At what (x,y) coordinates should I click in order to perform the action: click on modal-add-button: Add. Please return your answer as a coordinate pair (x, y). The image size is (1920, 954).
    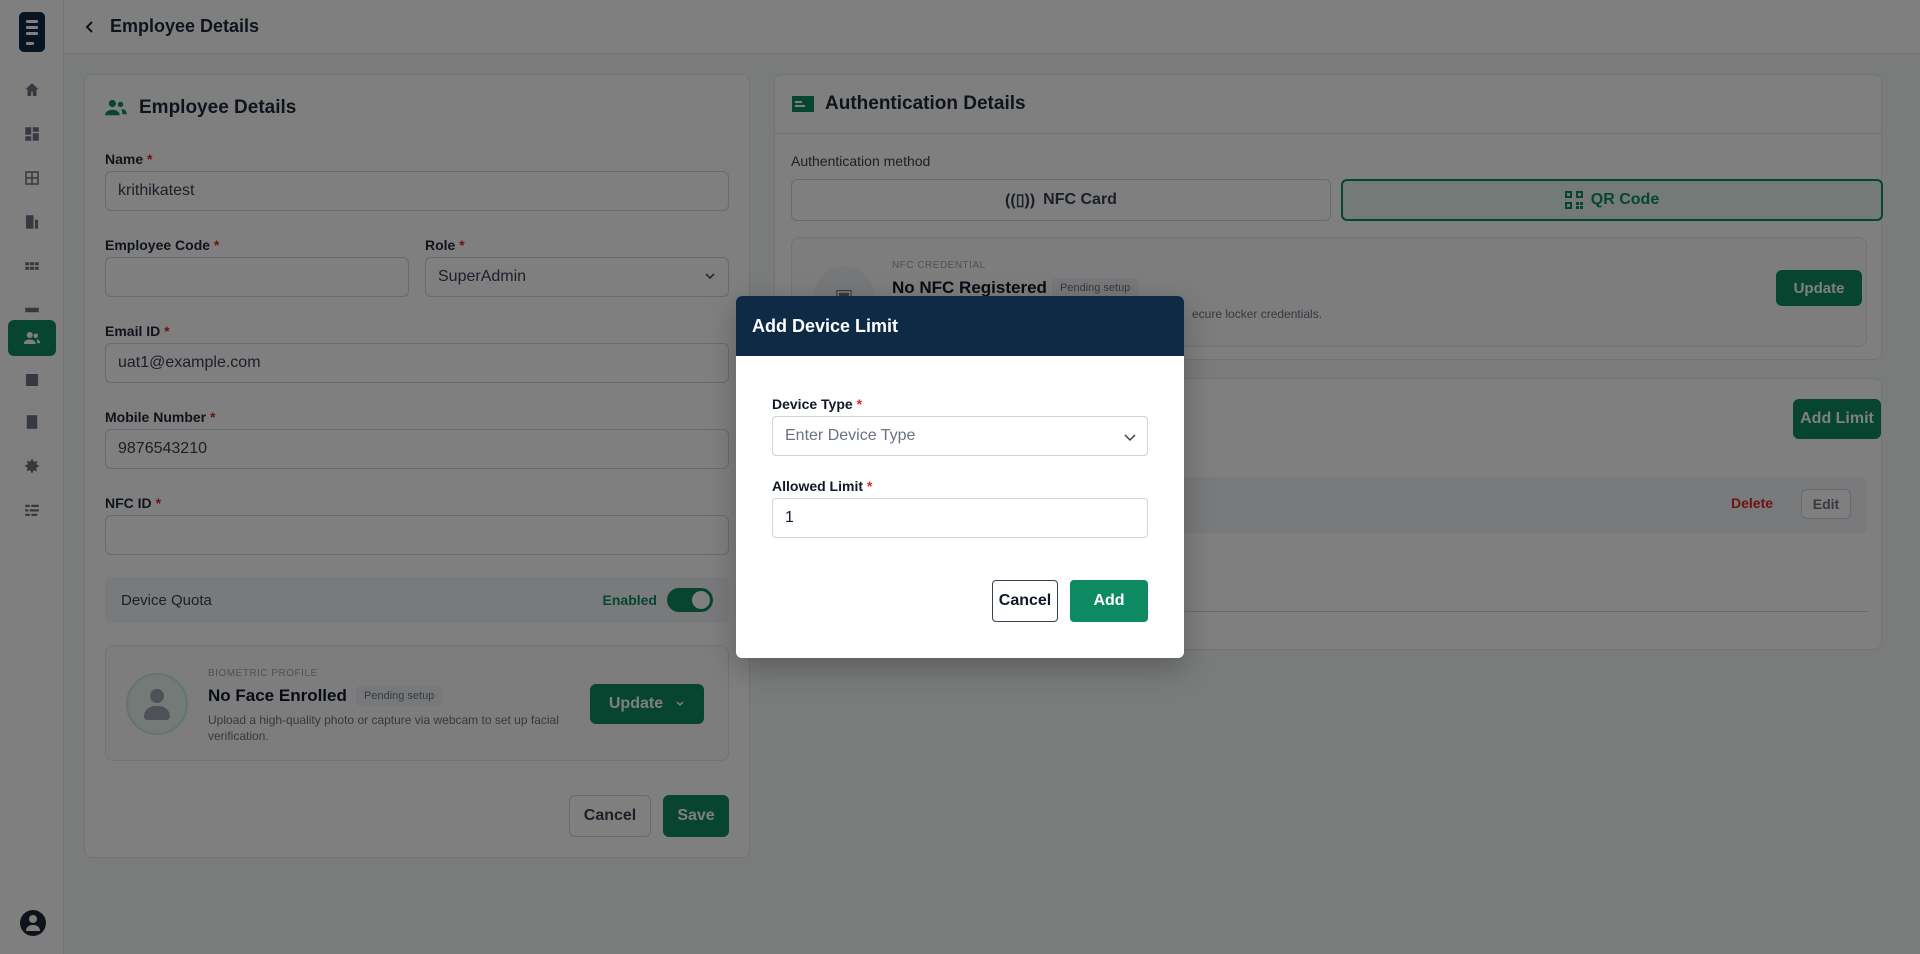
    Looking at the image, I should click on (1109, 601).